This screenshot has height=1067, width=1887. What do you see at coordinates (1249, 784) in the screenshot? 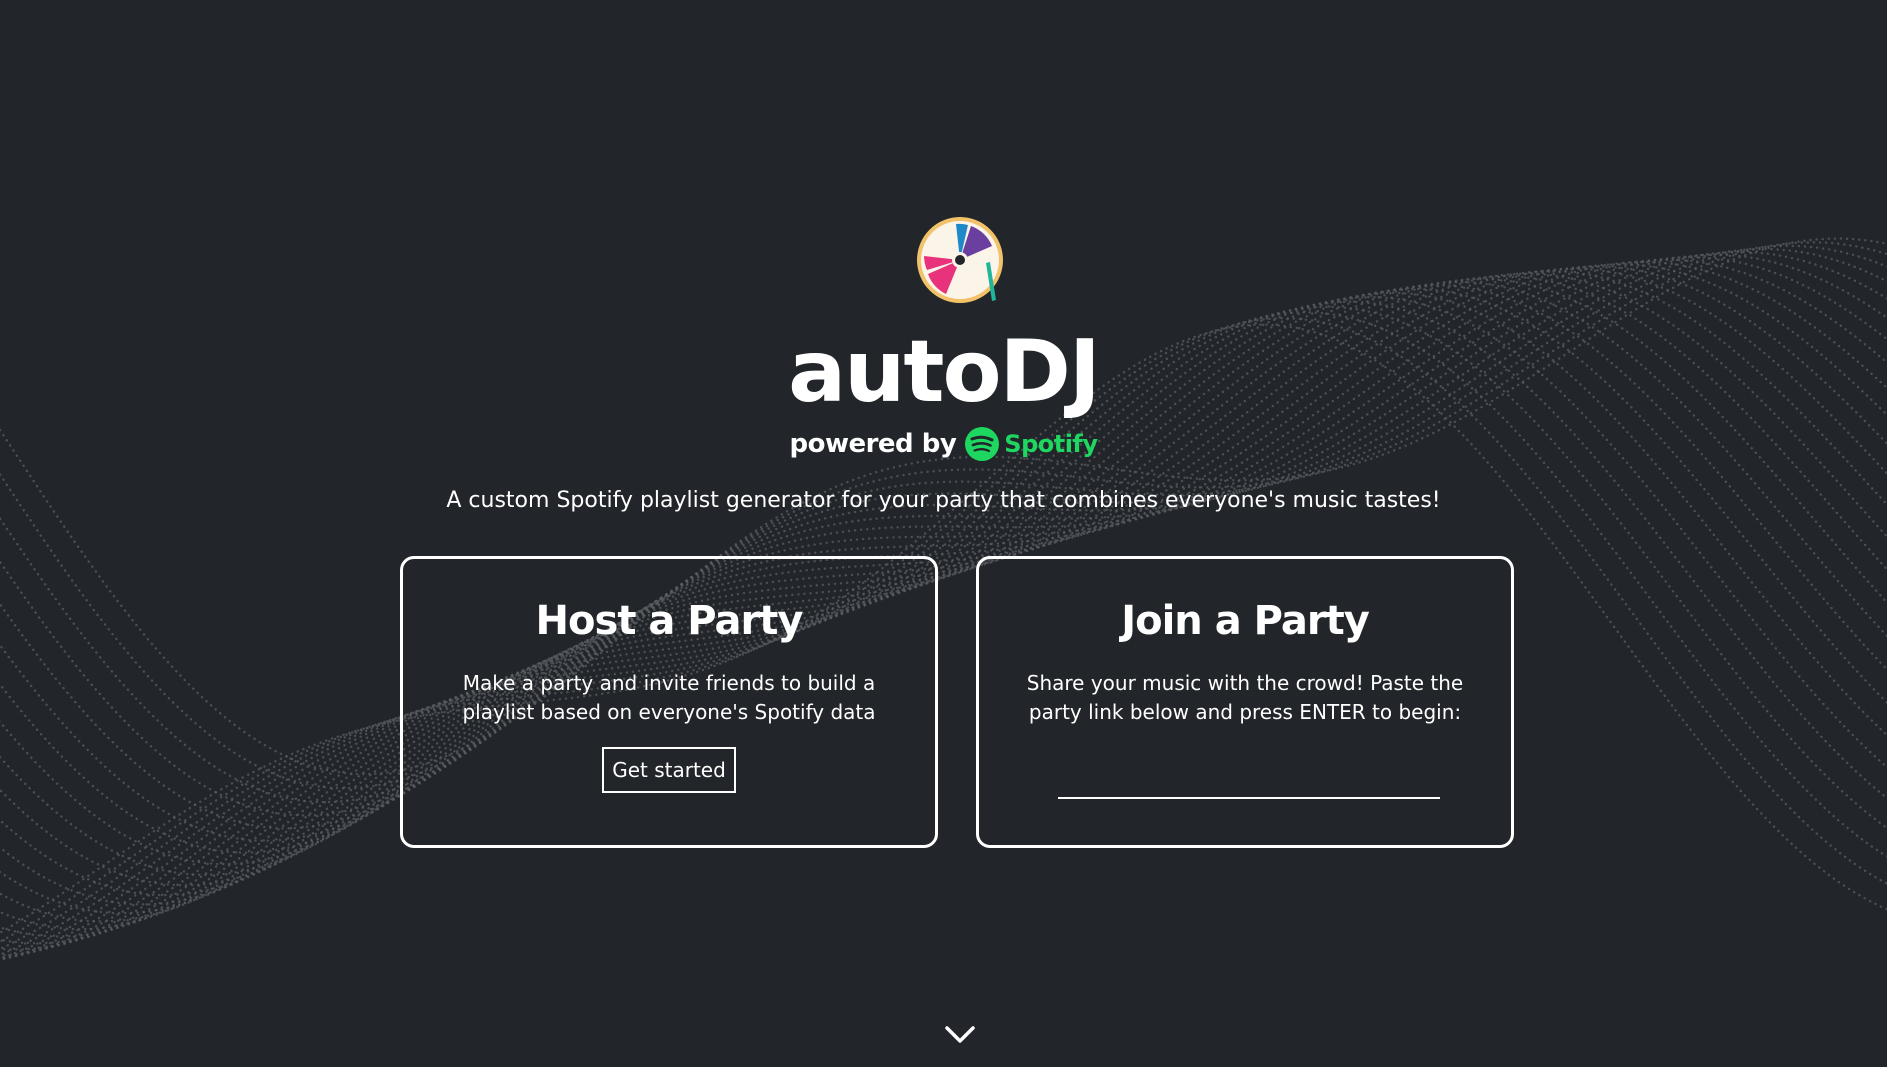
I see `party-link-input` at bounding box center [1249, 784].